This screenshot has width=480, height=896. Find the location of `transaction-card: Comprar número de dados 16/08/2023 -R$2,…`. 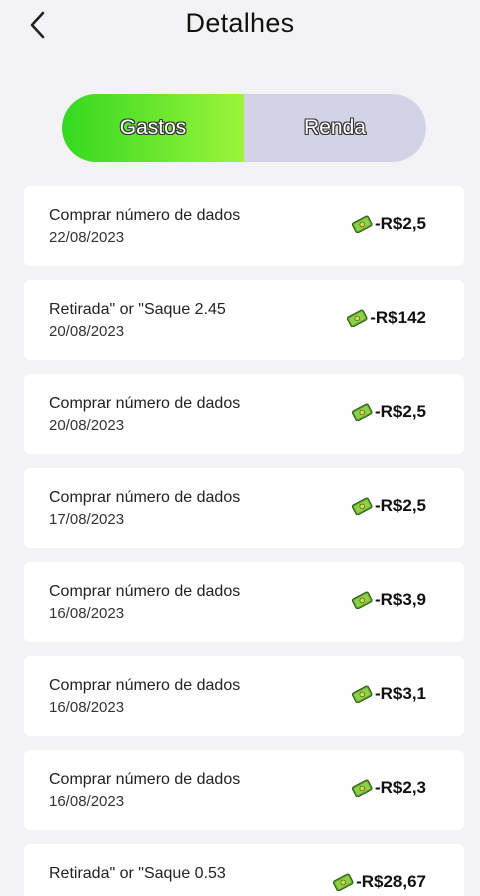

transaction-card: Comprar número de dados 16/08/2023 -R$2,… is located at coordinates (244, 790).